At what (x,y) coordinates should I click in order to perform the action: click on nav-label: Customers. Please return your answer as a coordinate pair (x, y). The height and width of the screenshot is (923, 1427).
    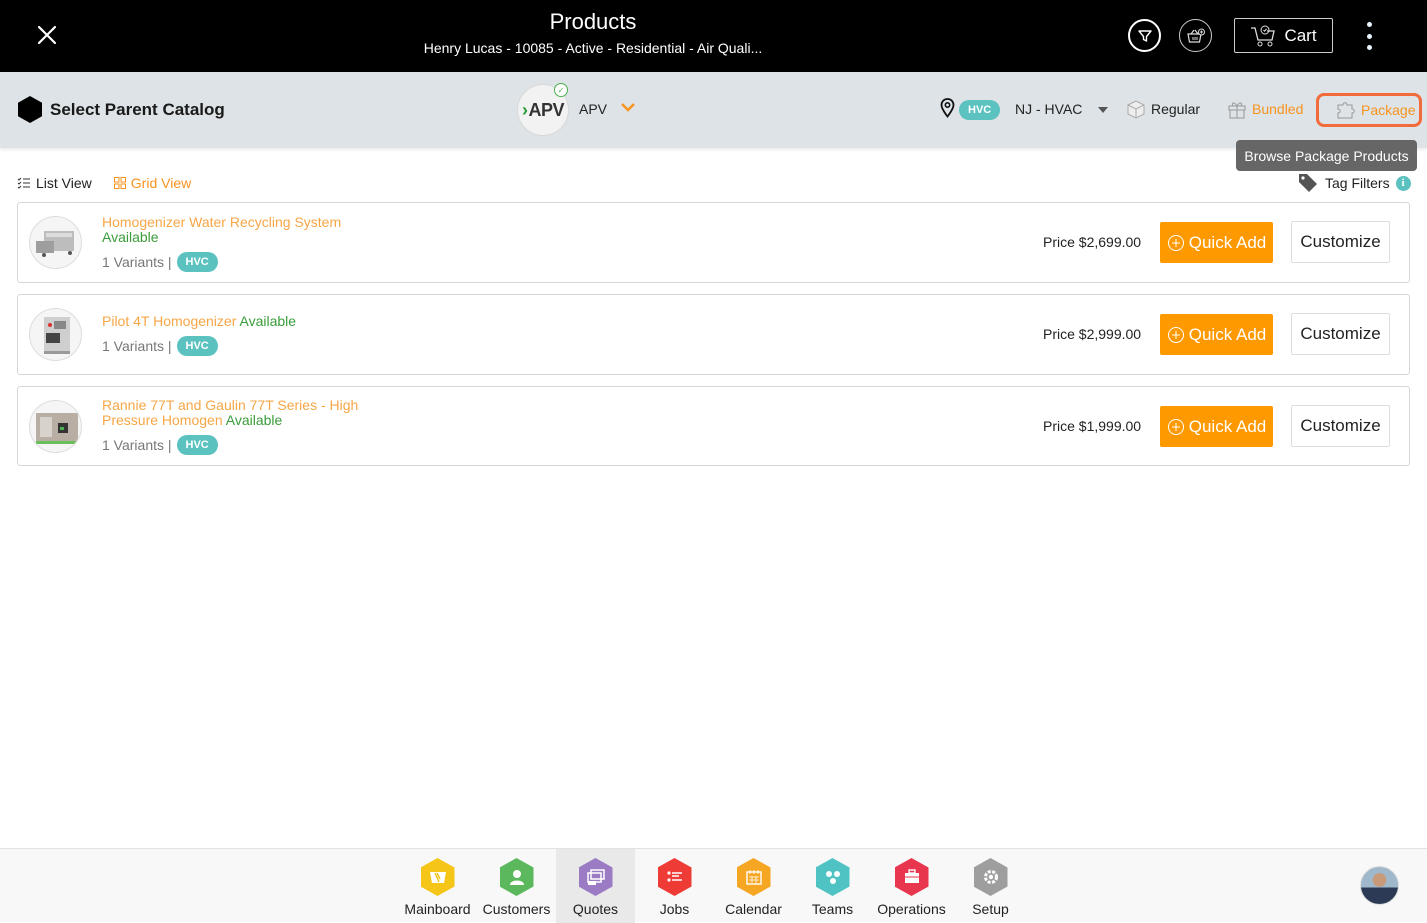
    Looking at the image, I should click on (516, 909).